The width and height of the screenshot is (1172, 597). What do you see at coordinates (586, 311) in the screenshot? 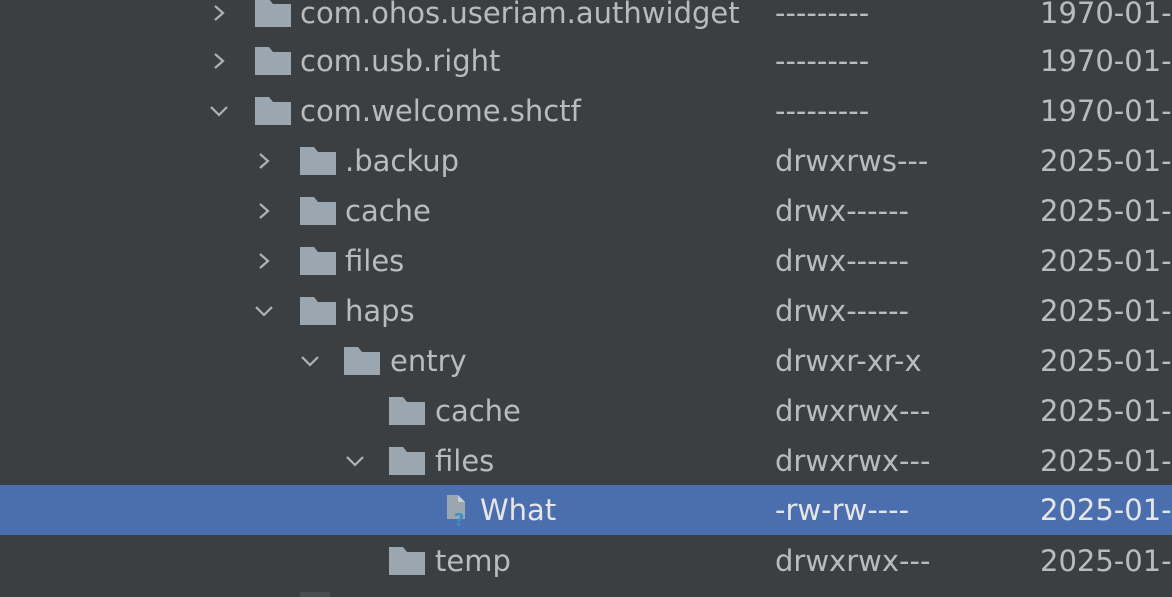
I see `tree-row-haps: haps drwx------ 2025-01-` at bounding box center [586, 311].